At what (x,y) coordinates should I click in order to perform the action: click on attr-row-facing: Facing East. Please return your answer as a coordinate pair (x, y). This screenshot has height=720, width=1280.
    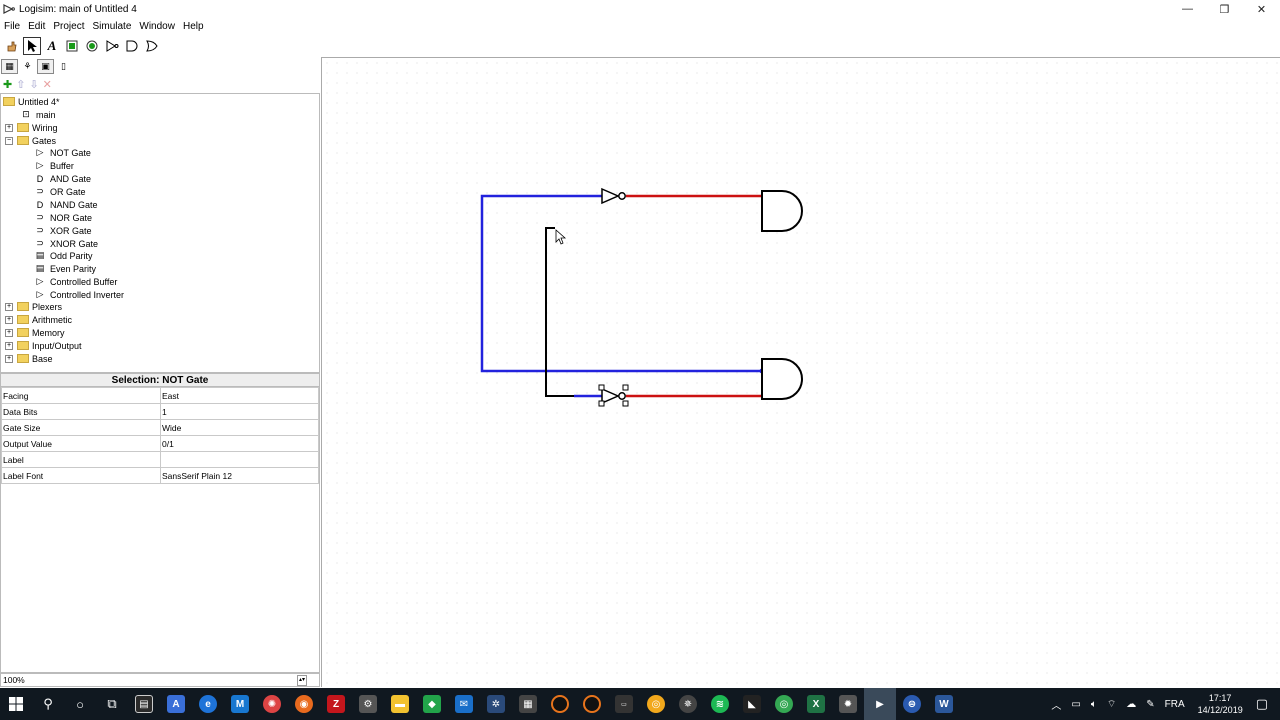
    Looking at the image, I should click on (160, 395).